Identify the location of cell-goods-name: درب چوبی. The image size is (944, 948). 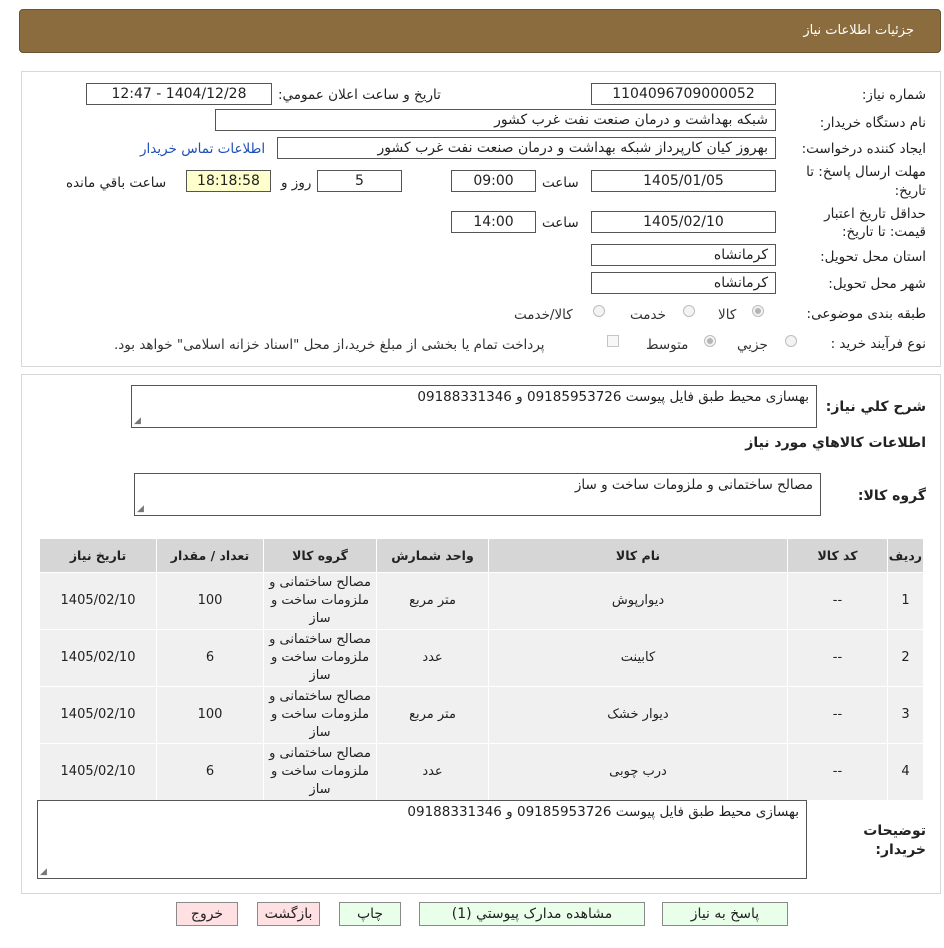
(638, 772).